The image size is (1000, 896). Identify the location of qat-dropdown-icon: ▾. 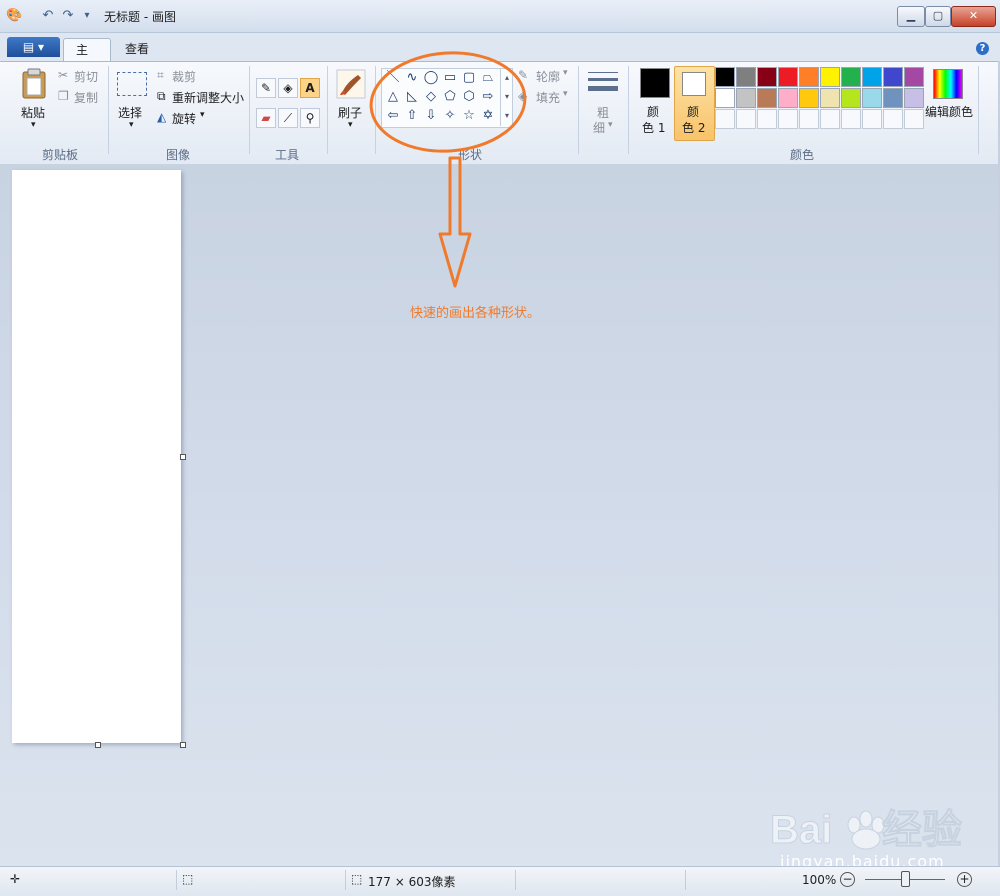
(87, 16).